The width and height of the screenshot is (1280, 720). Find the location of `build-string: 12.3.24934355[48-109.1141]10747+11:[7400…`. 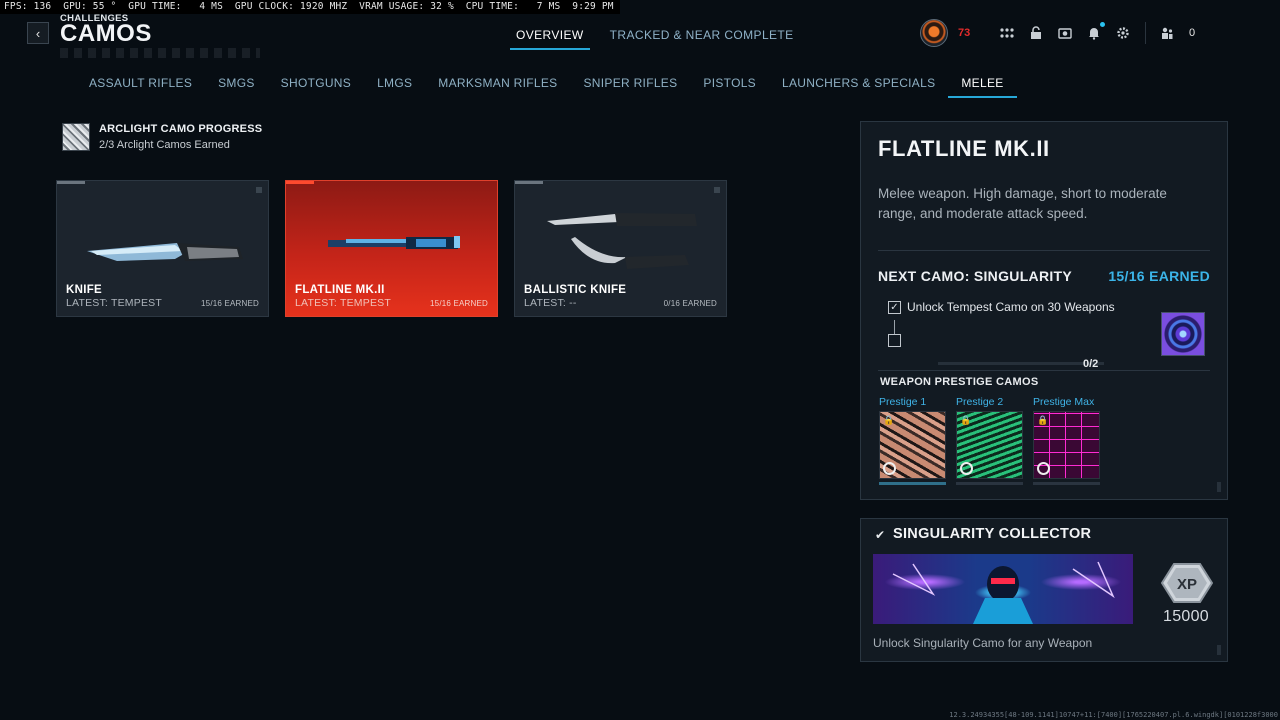

build-string: 12.3.24934355[48-109.1141]10747+11:[7400… is located at coordinates (1113, 715).